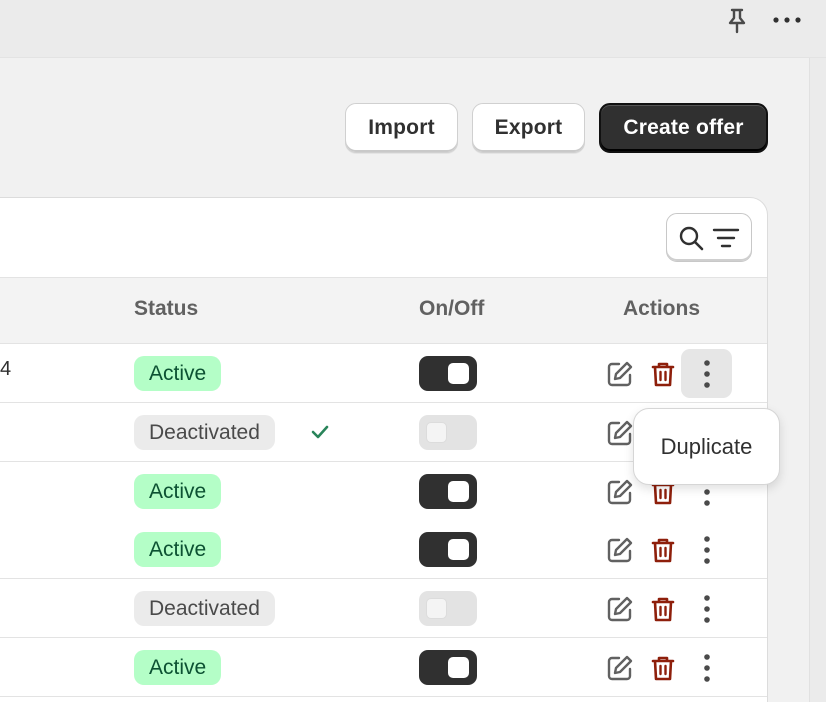 This screenshot has height=702, width=826. I want to click on export-button: Export, so click(528, 128).